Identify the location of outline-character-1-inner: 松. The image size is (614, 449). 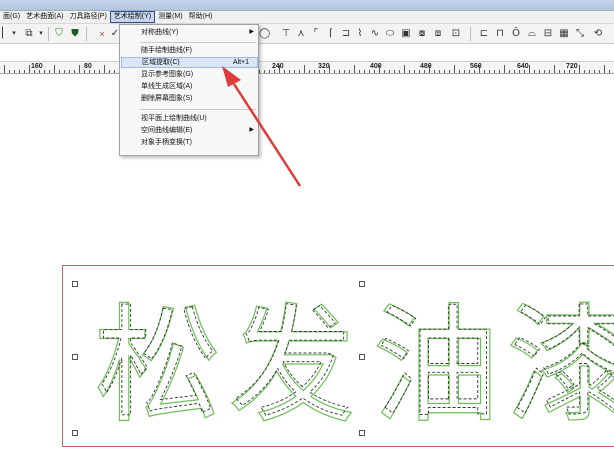
(158, 364).